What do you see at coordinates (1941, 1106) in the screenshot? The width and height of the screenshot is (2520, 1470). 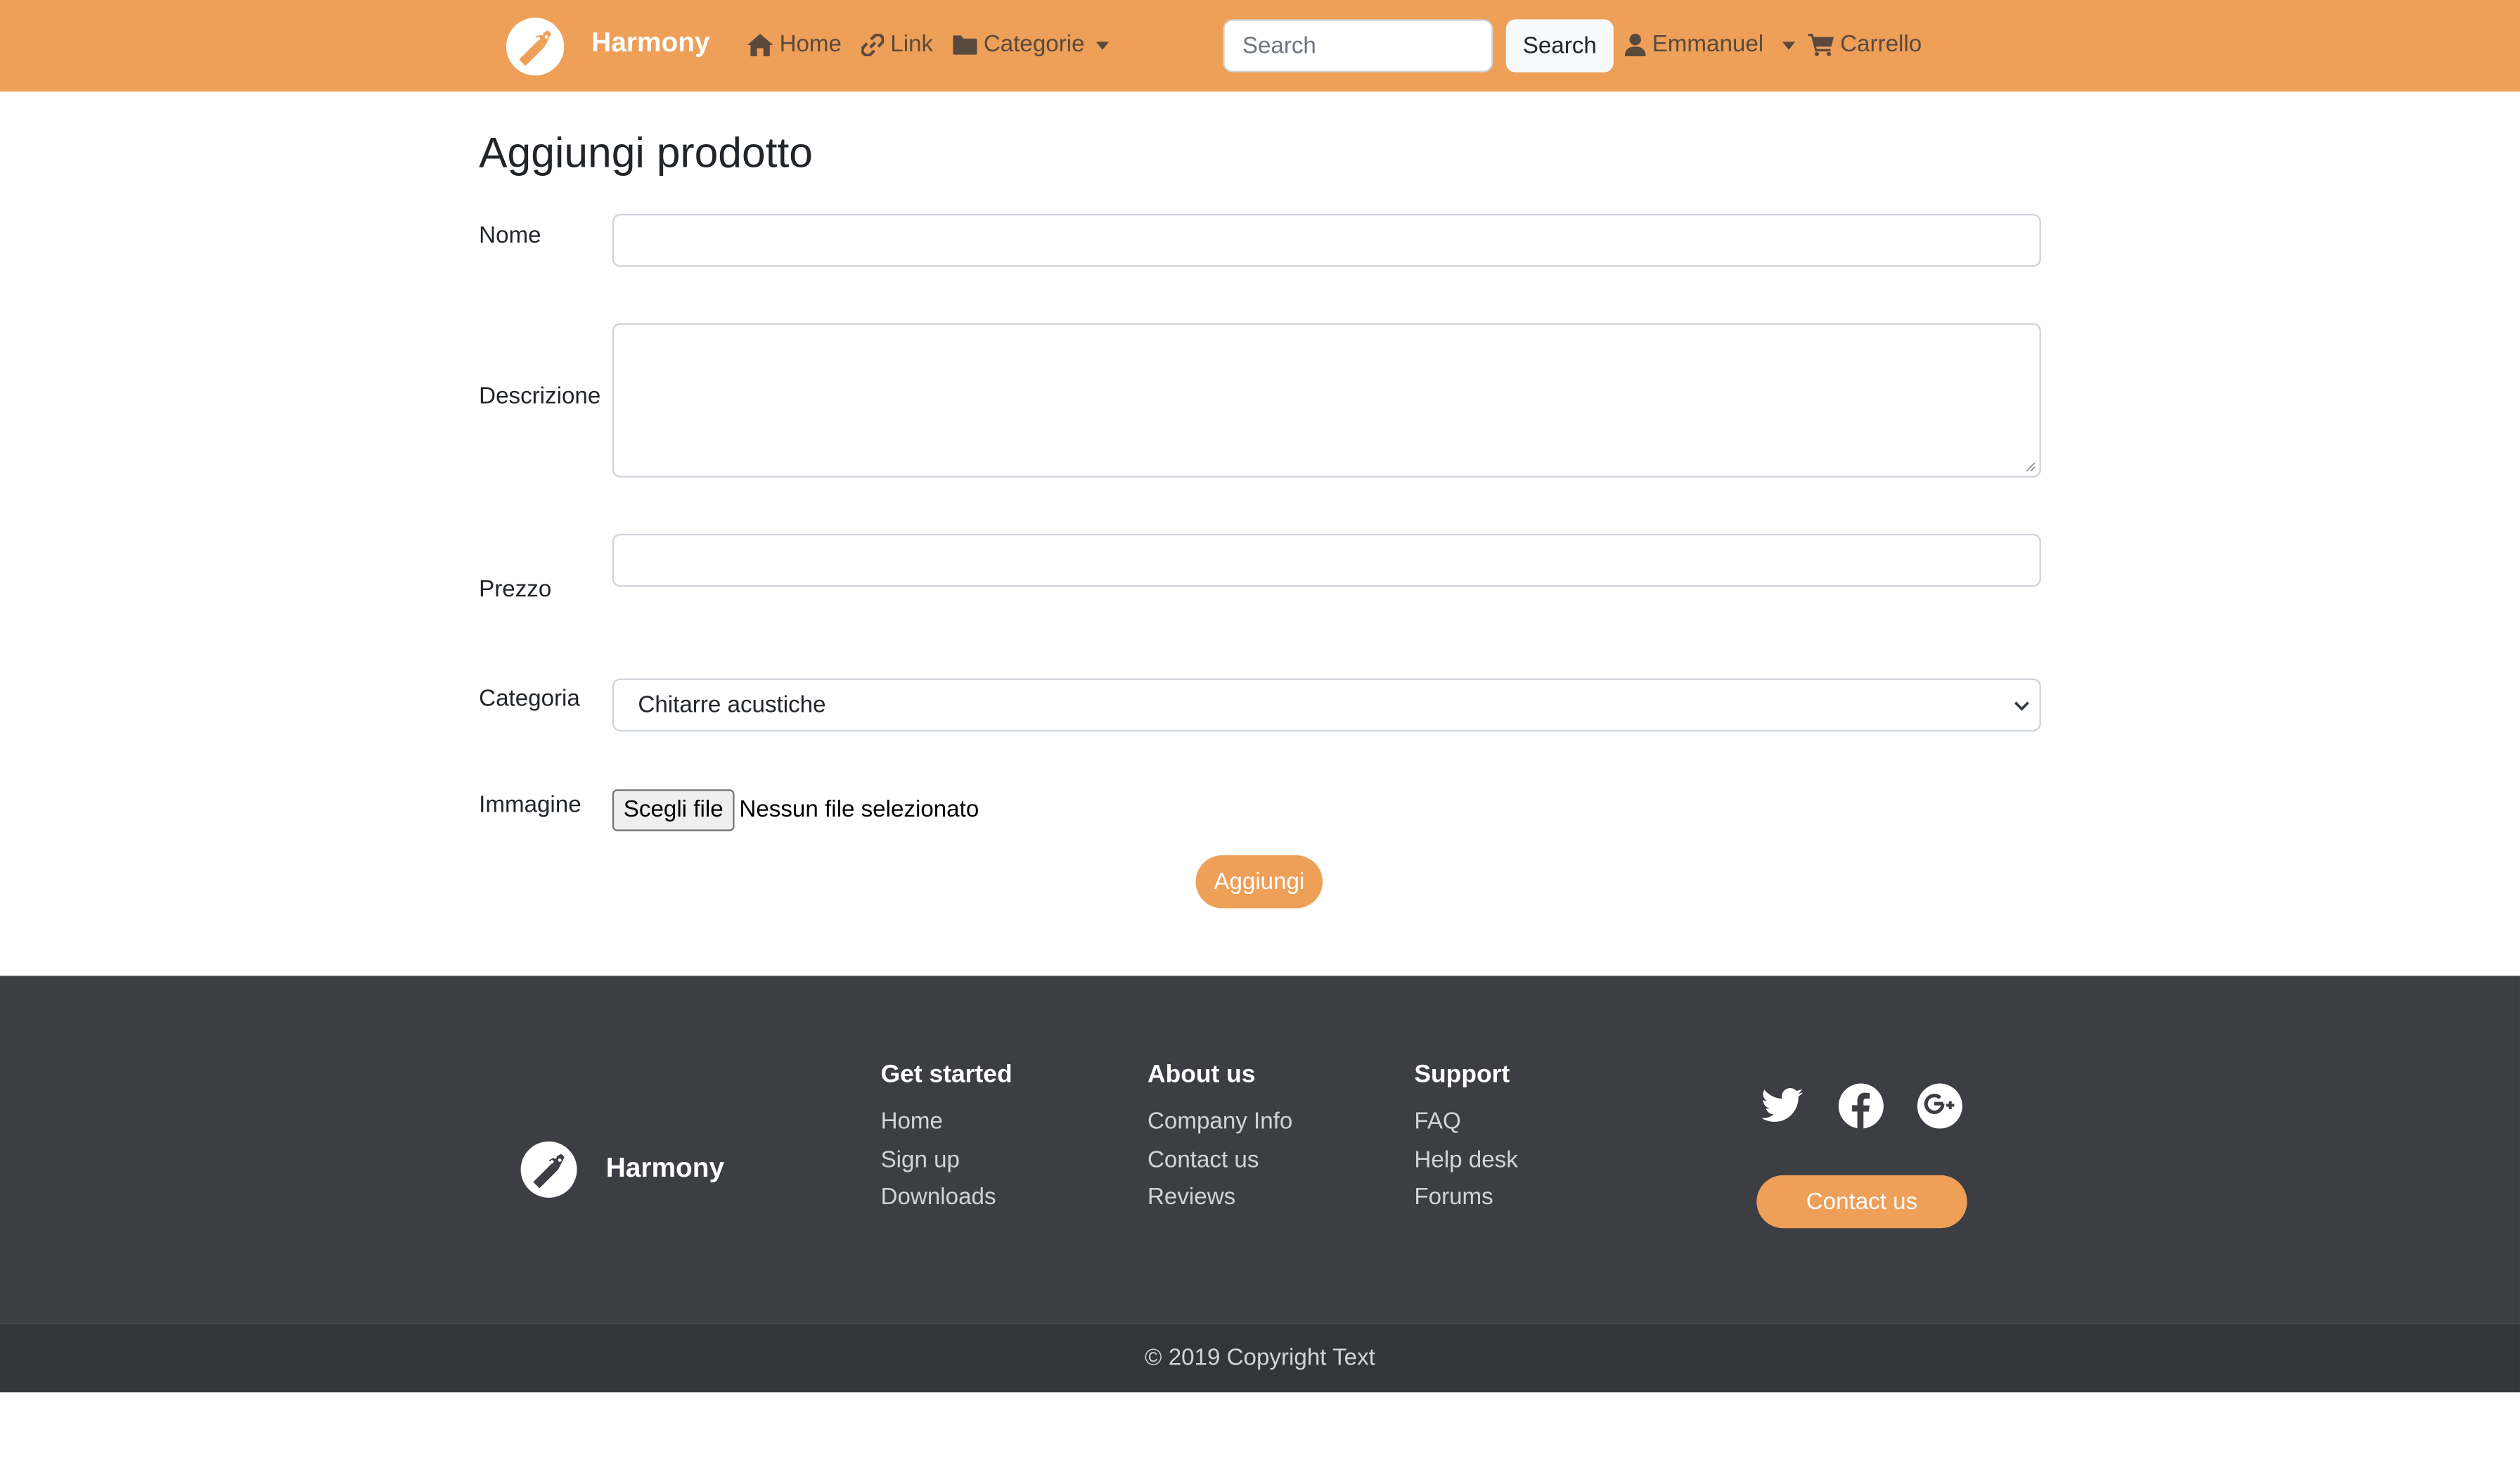 I see `google-plus-icon` at bounding box center [1941, 1106].